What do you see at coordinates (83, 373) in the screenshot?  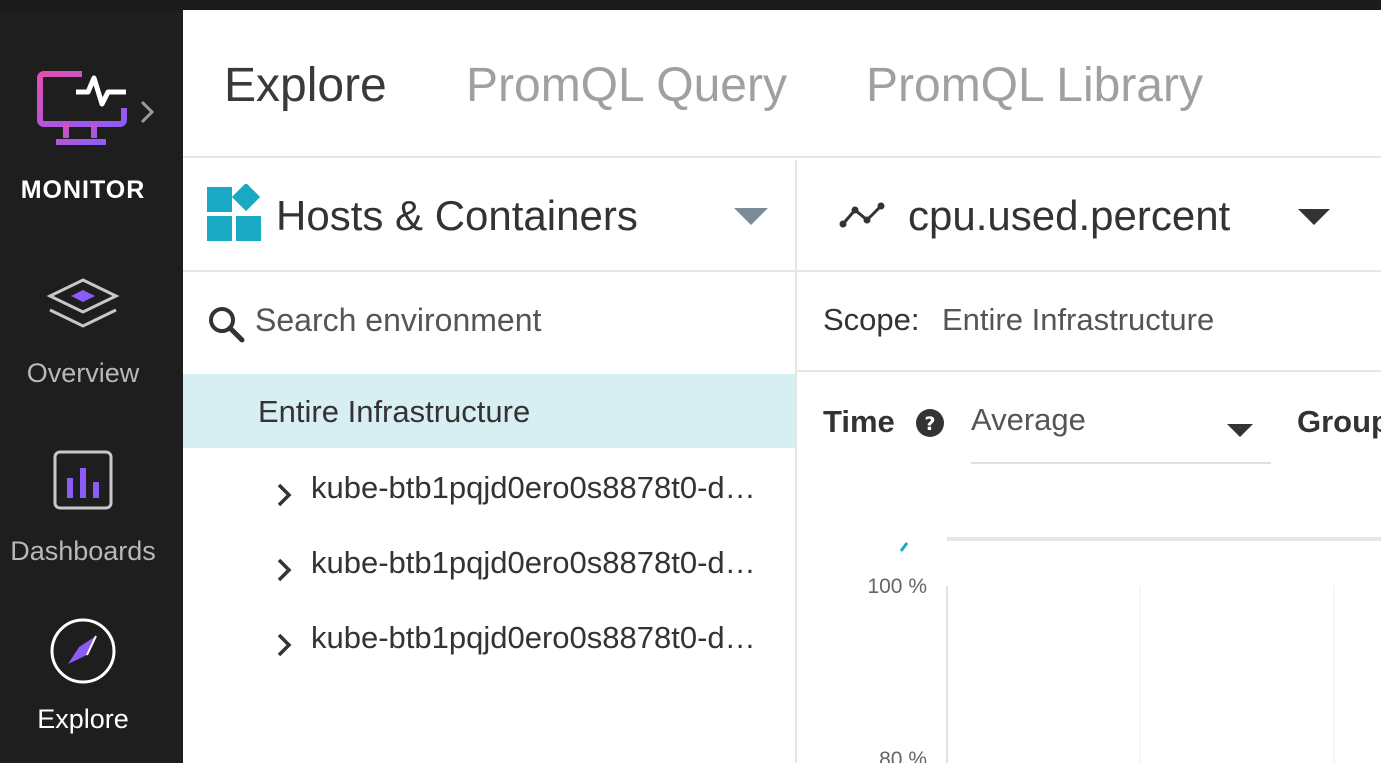 I see `nav-item-label: Overview` at bounding box center [83, 373].